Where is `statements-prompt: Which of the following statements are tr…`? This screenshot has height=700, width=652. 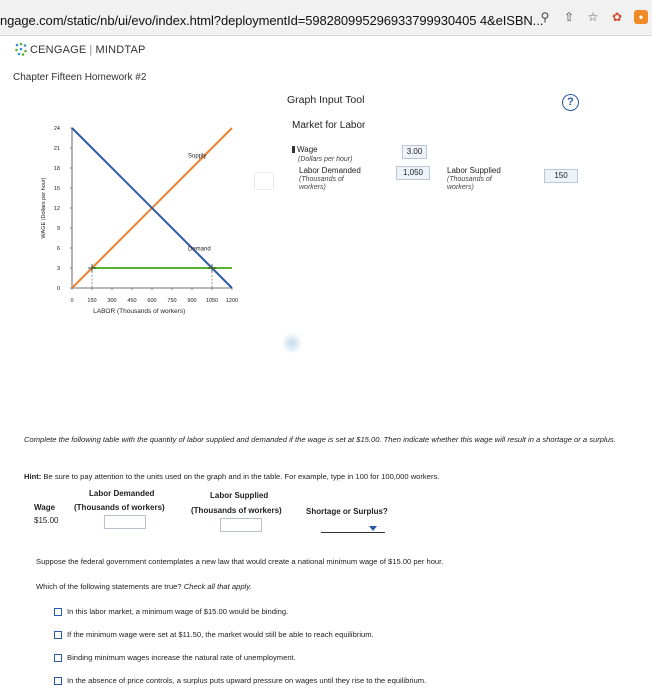 statements-prompt: Which of the following statements are tr… is located at coordinates (144, 586).